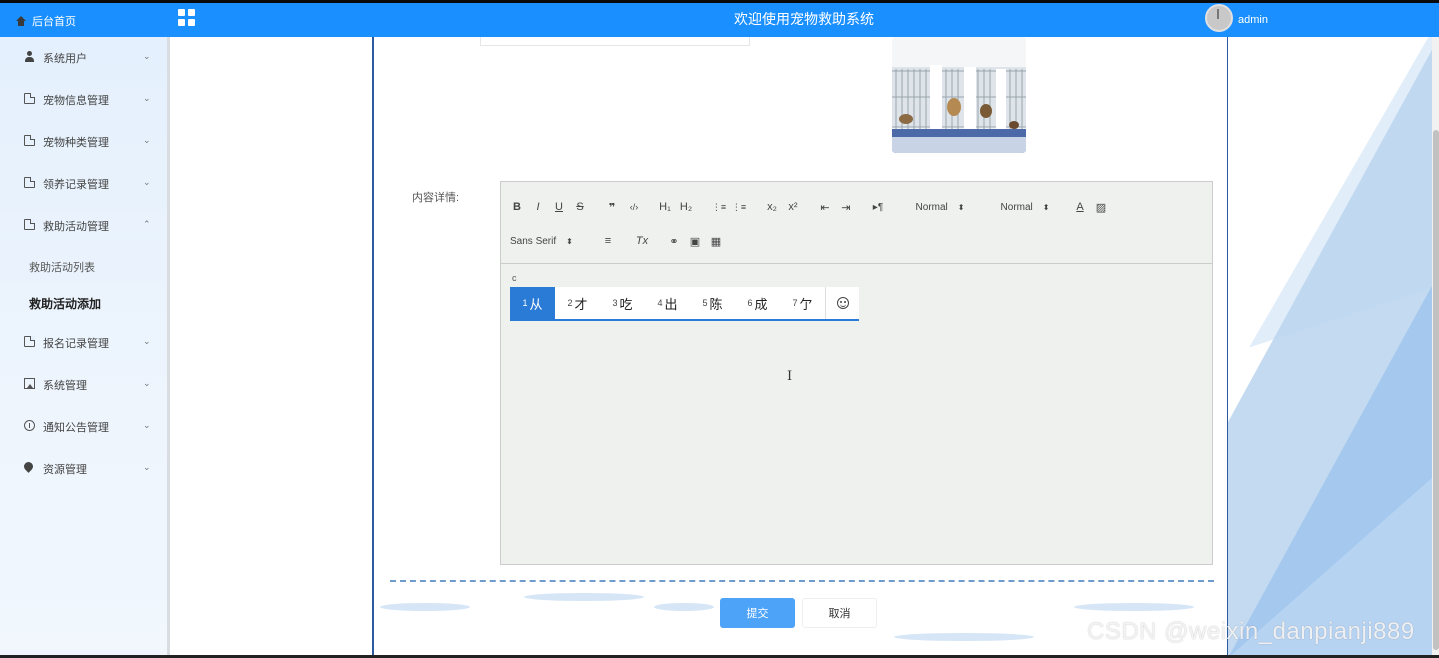 Image resolution: width=1439 pixels, height=658 pixels. I want to click on font-select: Sans Serif ⬍, so click(550, 241).